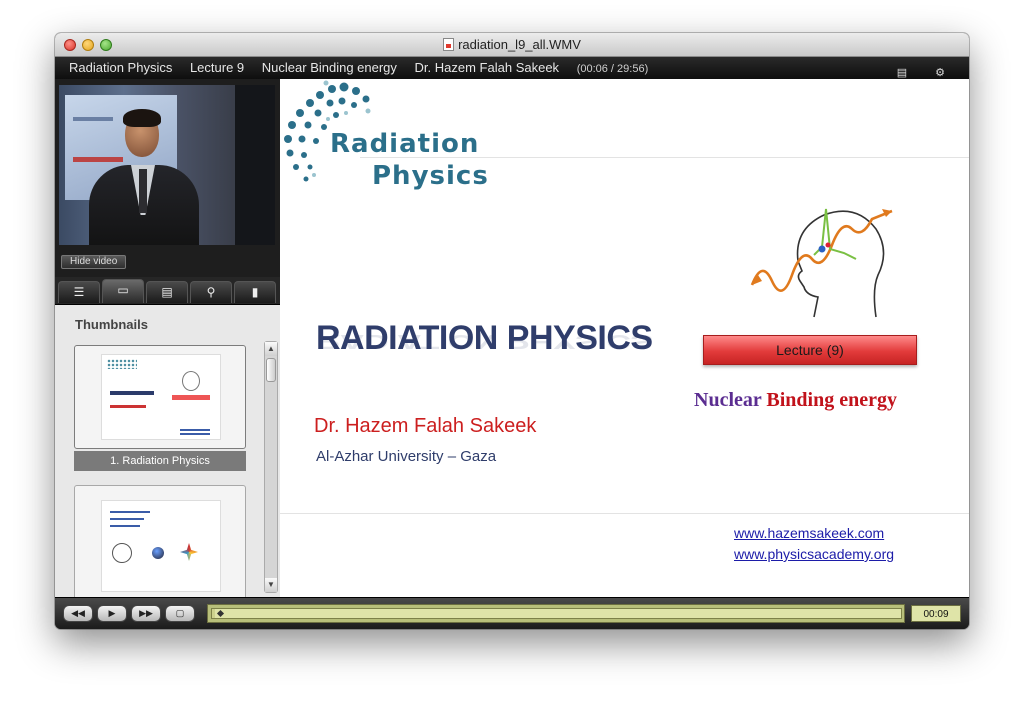  I want to click on list-icon: ☰, so click(79, 292).